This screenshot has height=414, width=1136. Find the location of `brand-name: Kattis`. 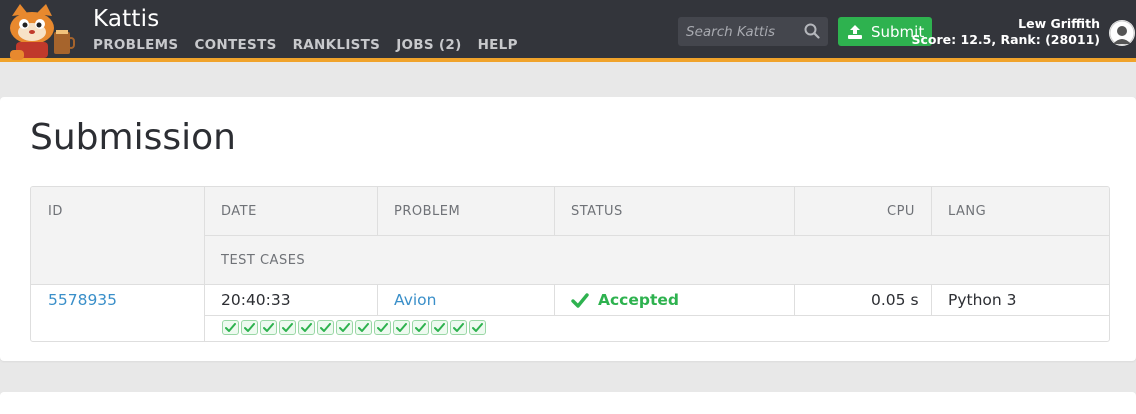

brand-name: Kattis is located at coordinates (126, 19).